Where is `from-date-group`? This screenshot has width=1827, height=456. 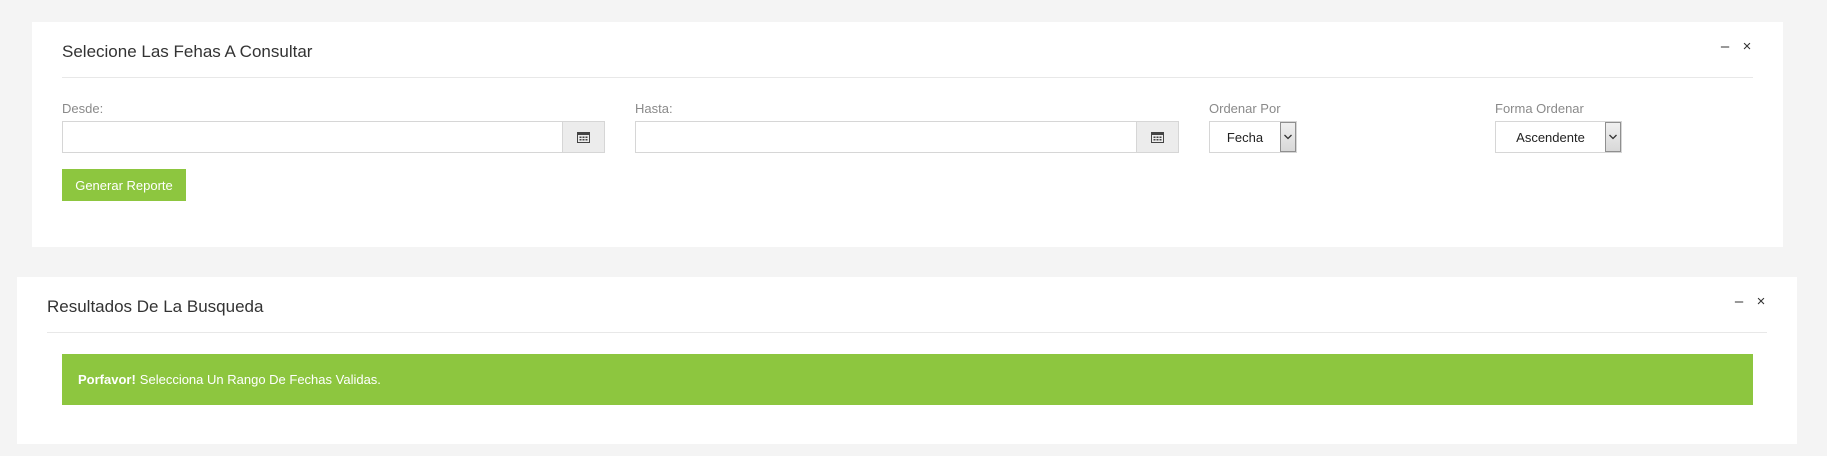 from-date-group is located at coordinates (333, 137).